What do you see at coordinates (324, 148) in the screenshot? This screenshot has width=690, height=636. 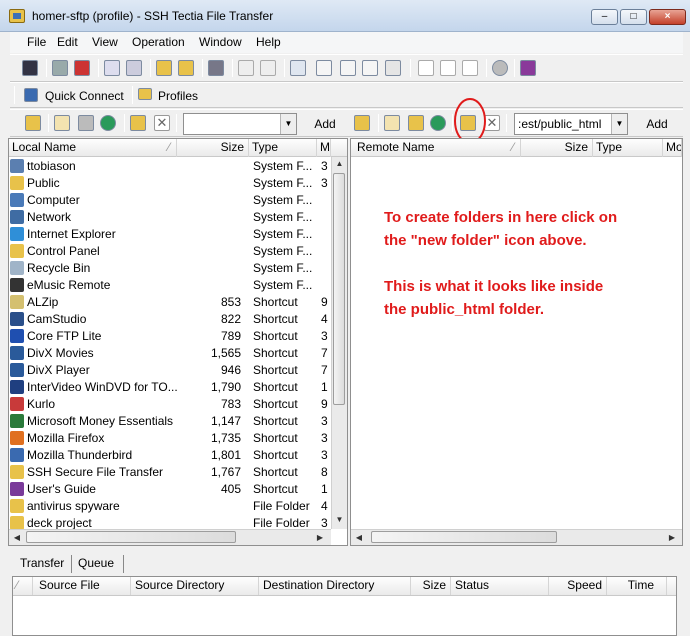 I see `col-modified: M` at bounding box center [324, 148].